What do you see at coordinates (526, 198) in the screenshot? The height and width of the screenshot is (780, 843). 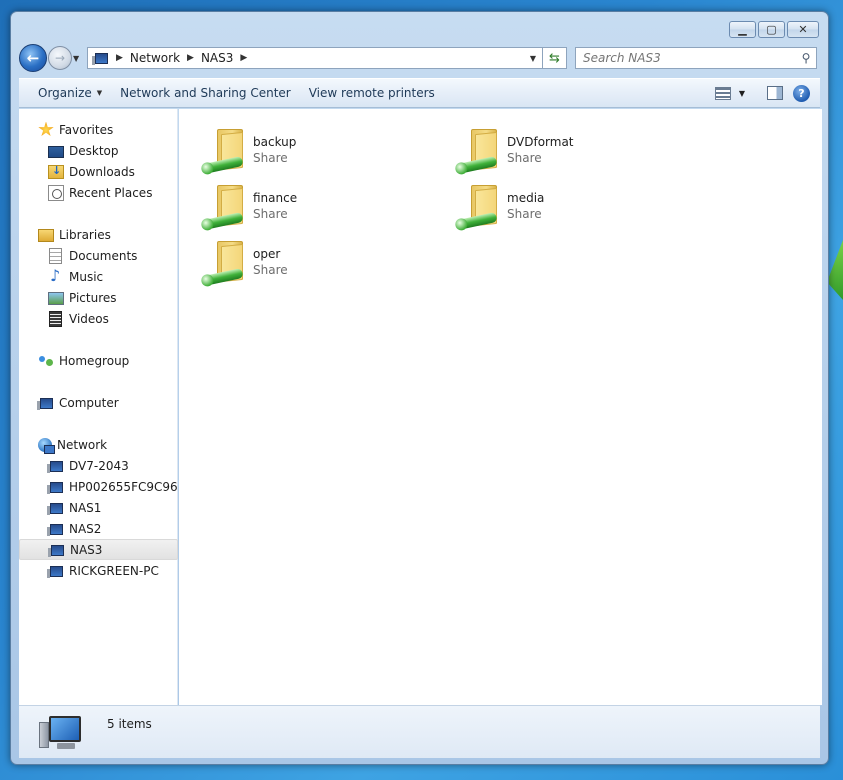 I see `share-name: media` at bounding box center [526, 198].